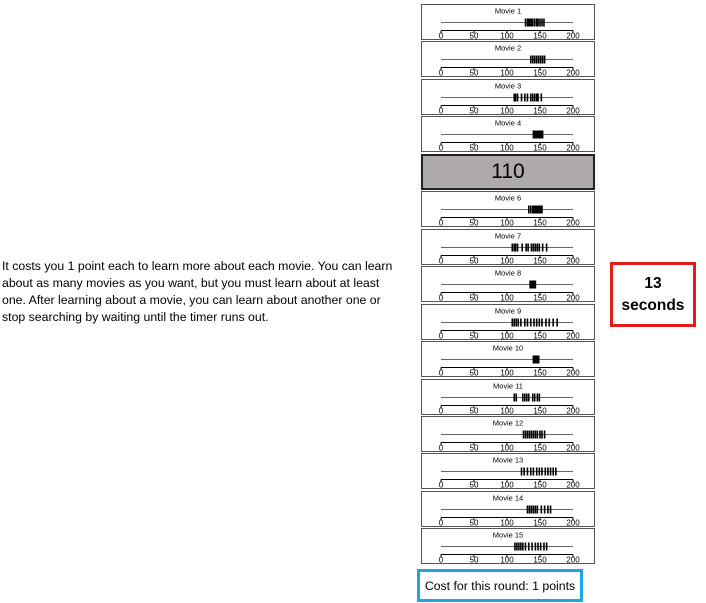 This screenshot has width=706, height=603. I want to click on rating-histogram: Movie 1 0 50 100 150 200, so click(509, 23).